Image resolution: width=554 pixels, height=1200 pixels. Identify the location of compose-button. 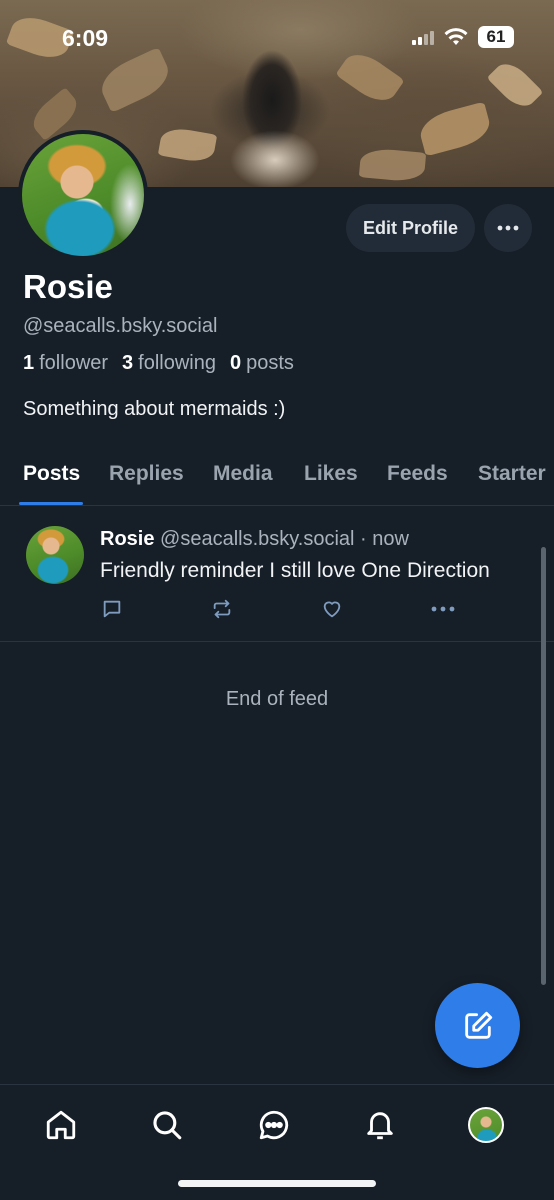
(477, 1025).